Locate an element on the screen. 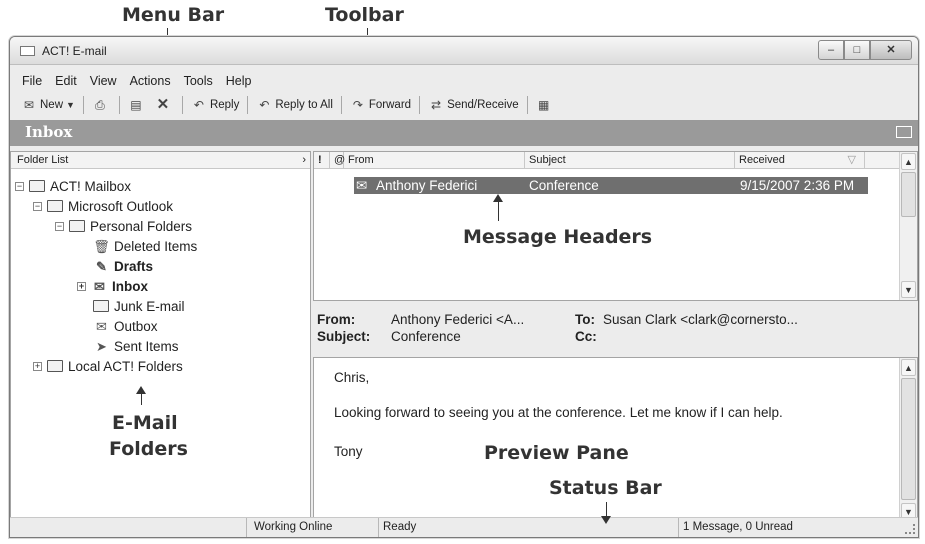  reply-all-button: ↶ Reply to All is located at coordinates (294, 105).